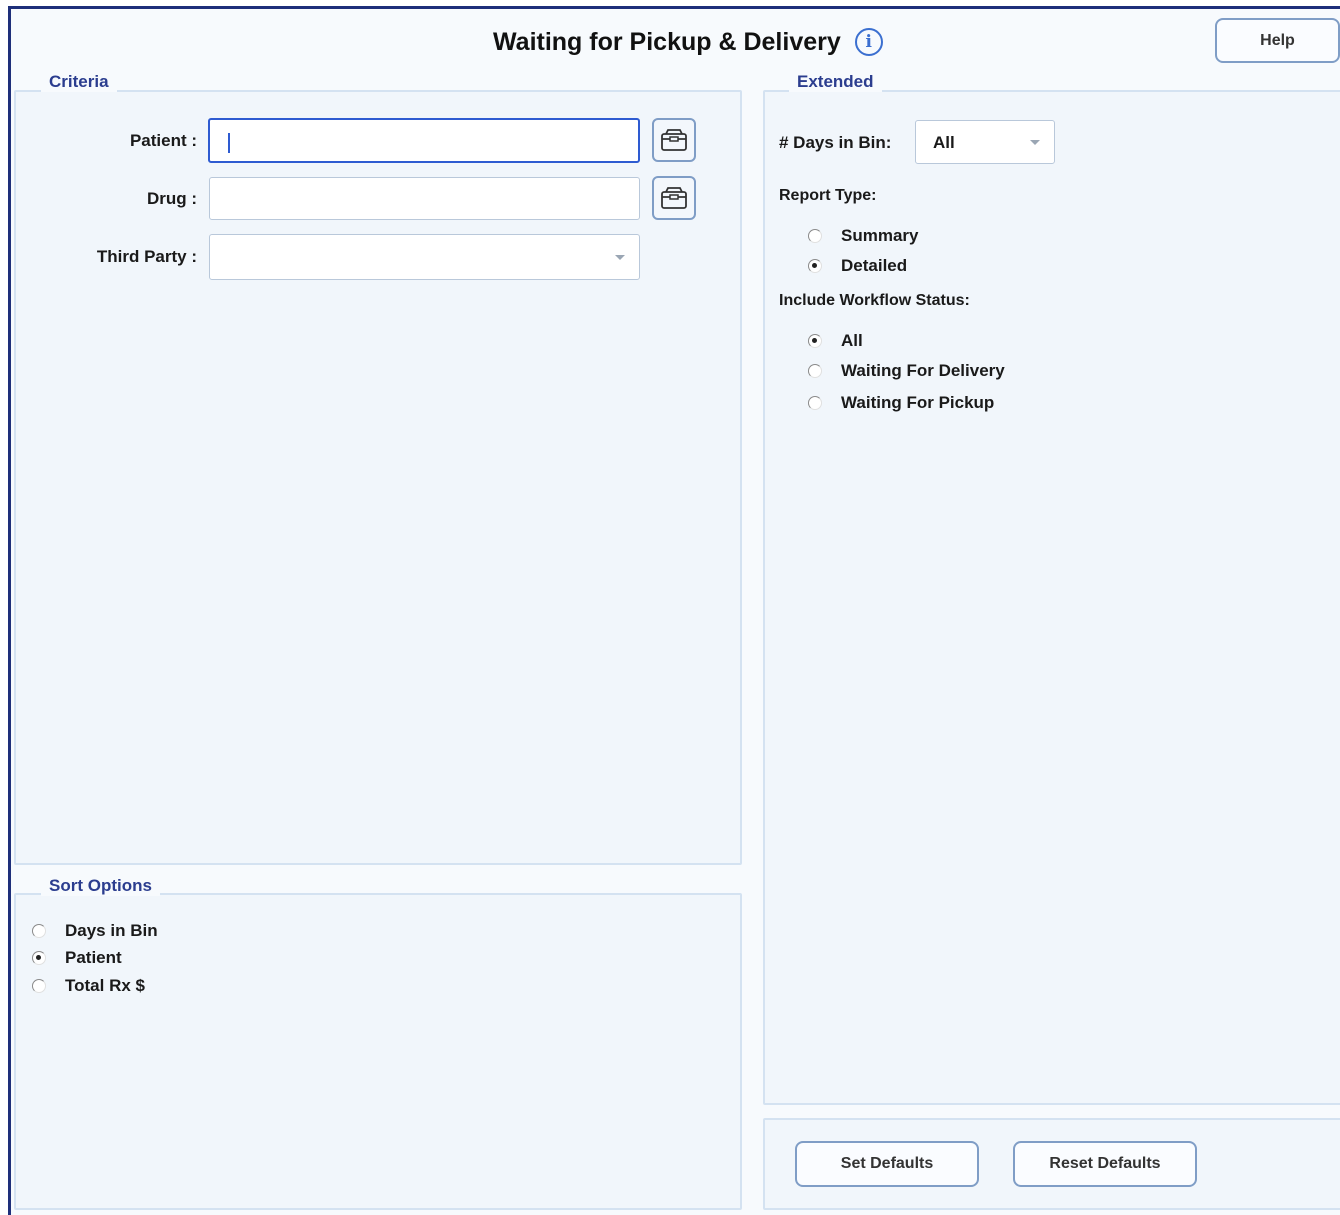 The image size is (1340, 1215). I want to click on days-in-bin-label: # Days in Bin:, so click(835, 142).